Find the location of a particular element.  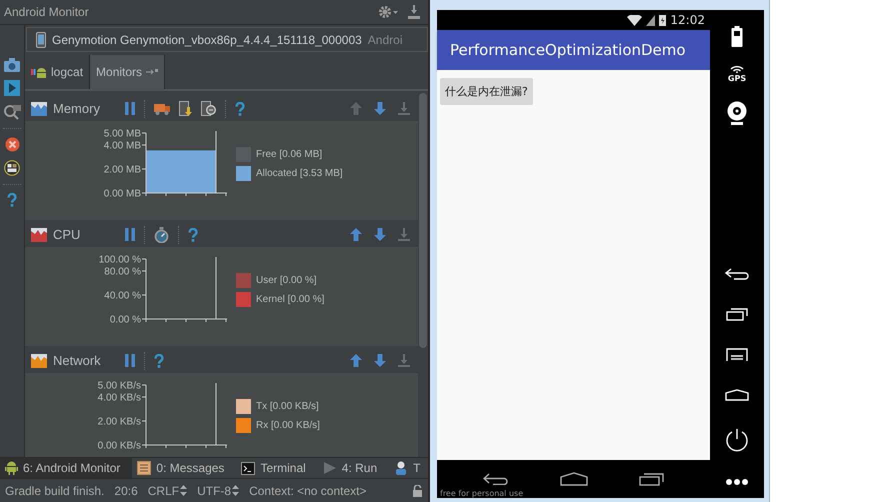

home-button is located at coordinates (574, 479).